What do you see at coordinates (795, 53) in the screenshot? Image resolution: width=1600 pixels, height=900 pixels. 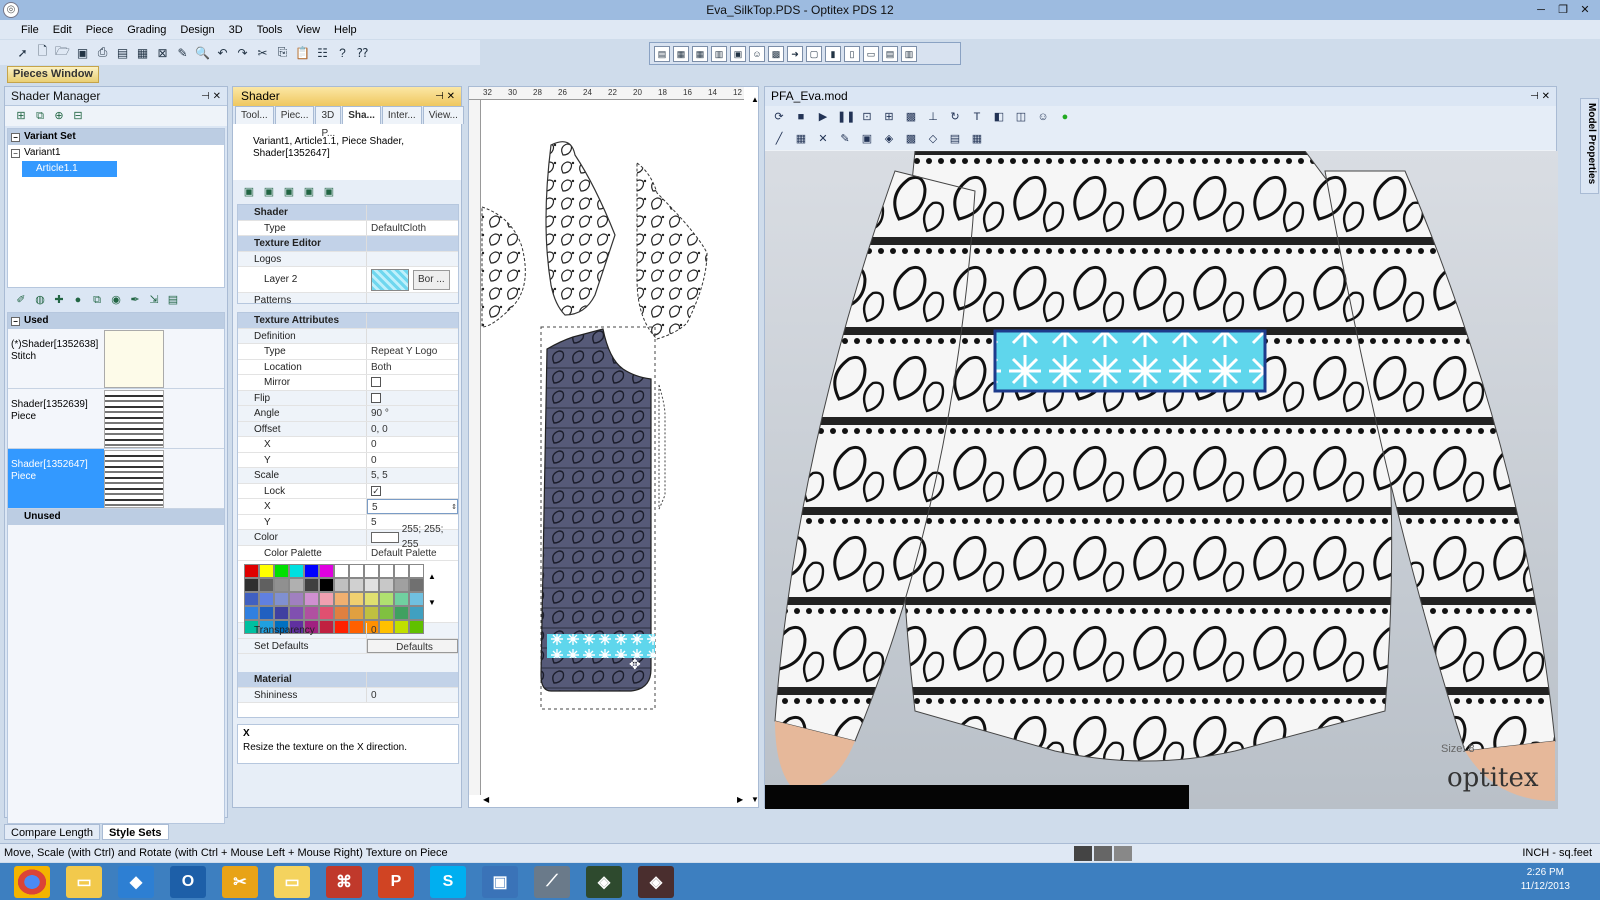 I see `arrow-icon: ➜` at bounding box center [795, 53].